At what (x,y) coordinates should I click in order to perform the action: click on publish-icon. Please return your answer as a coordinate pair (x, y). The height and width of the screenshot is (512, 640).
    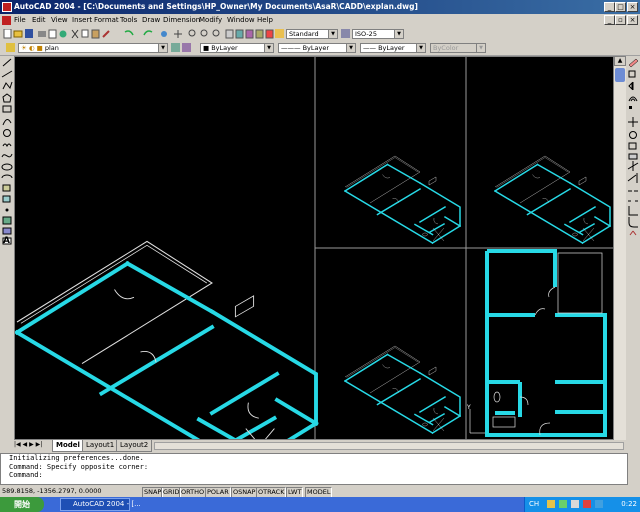
    Looking at the image, I should click on (63, 34).